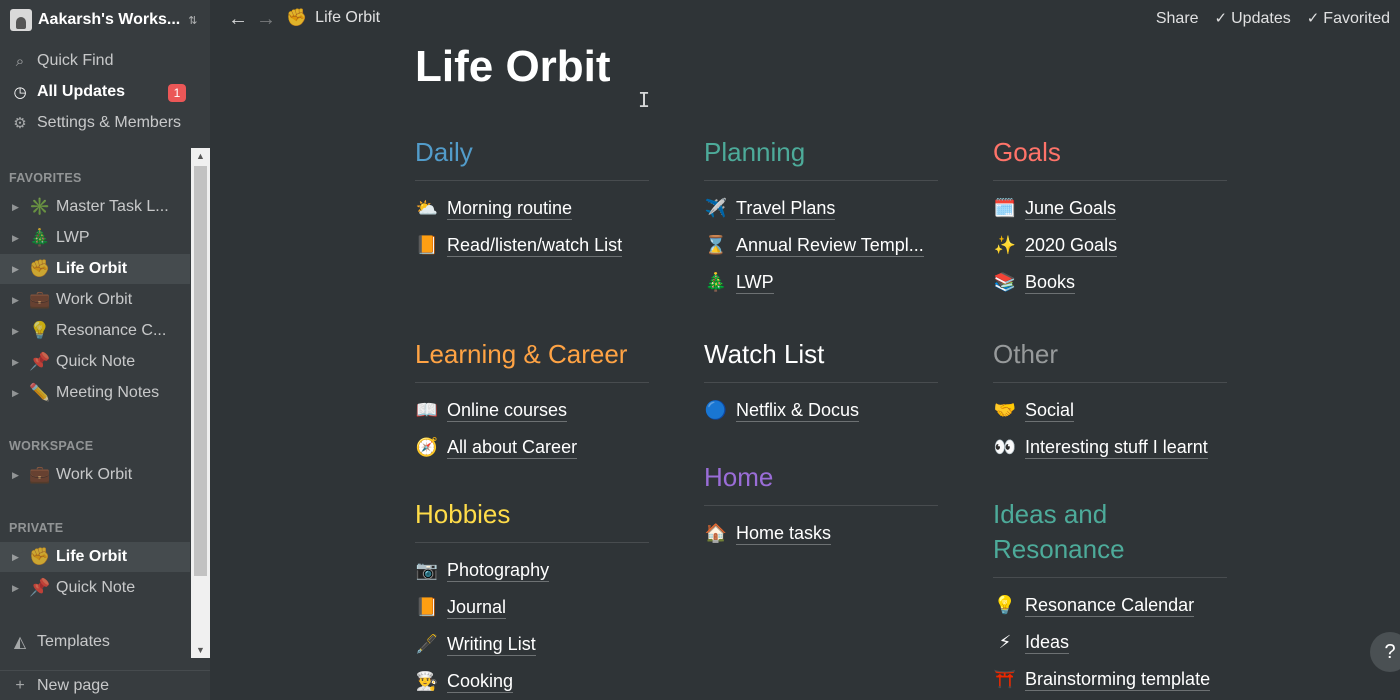 Image resolution: width=1400 pixels, height=700 pixels. Describe the element at coordinates (177, 93) in the screenshot. I see `updates-badge: 1` at that location.